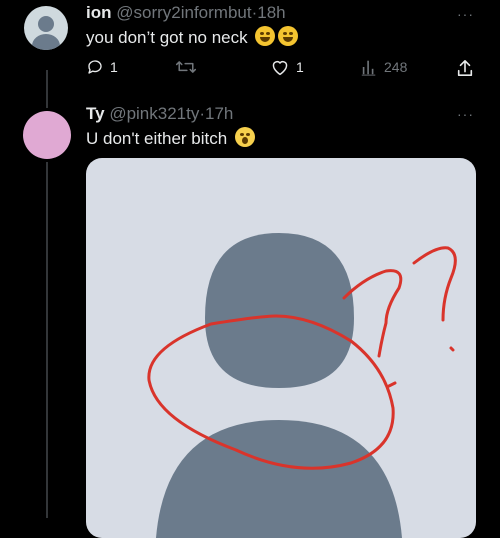 The width and height of the screenshot is (500, 538). I want to click on avatar-pink, so click(47, 135).